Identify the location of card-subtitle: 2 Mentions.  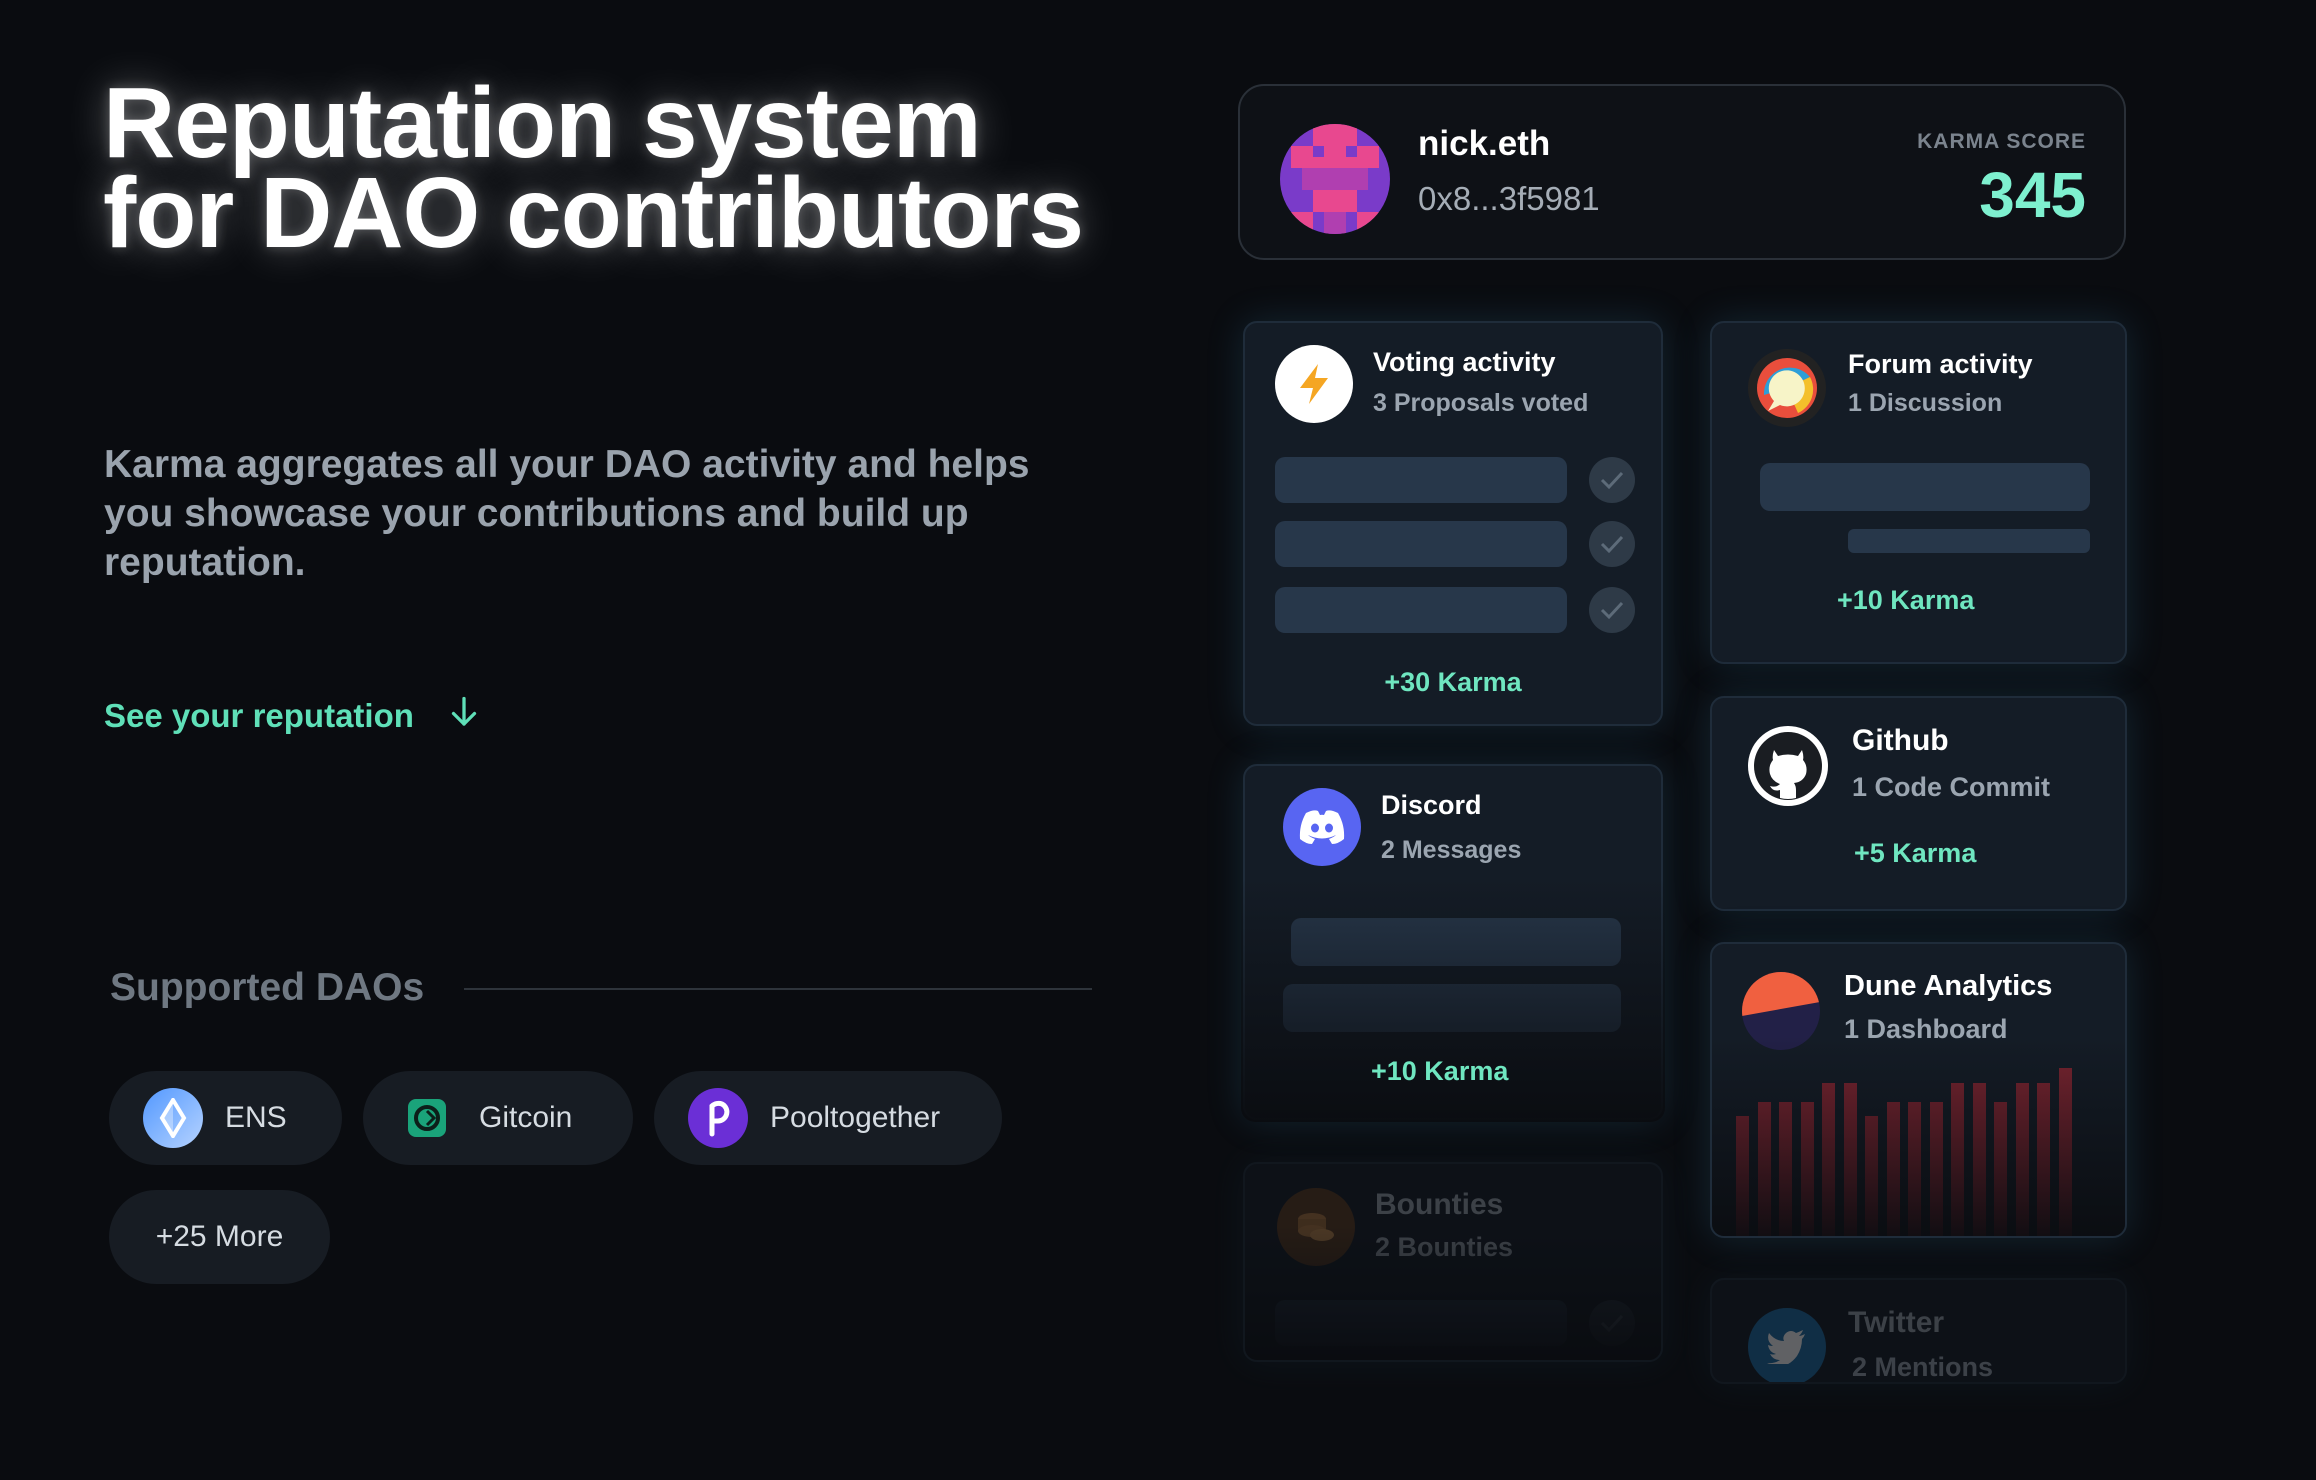
(1923, 1367).